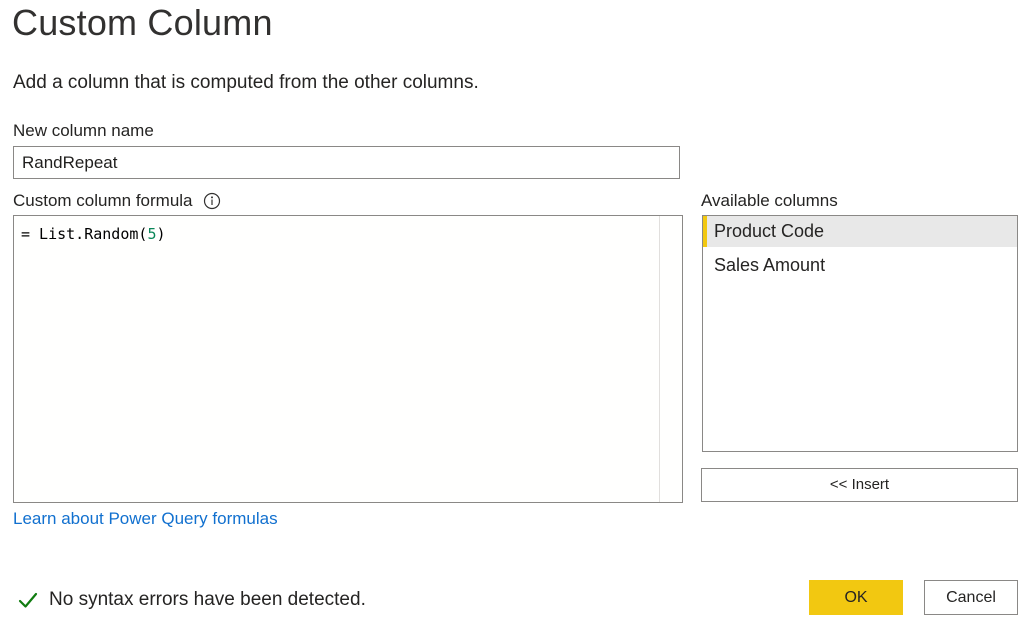 The width and height of the screenshot is (1024, 623). Describe the element at coordinates (84, 234) in the screenshot. I see `formula-text: = List.Random(` at that location.